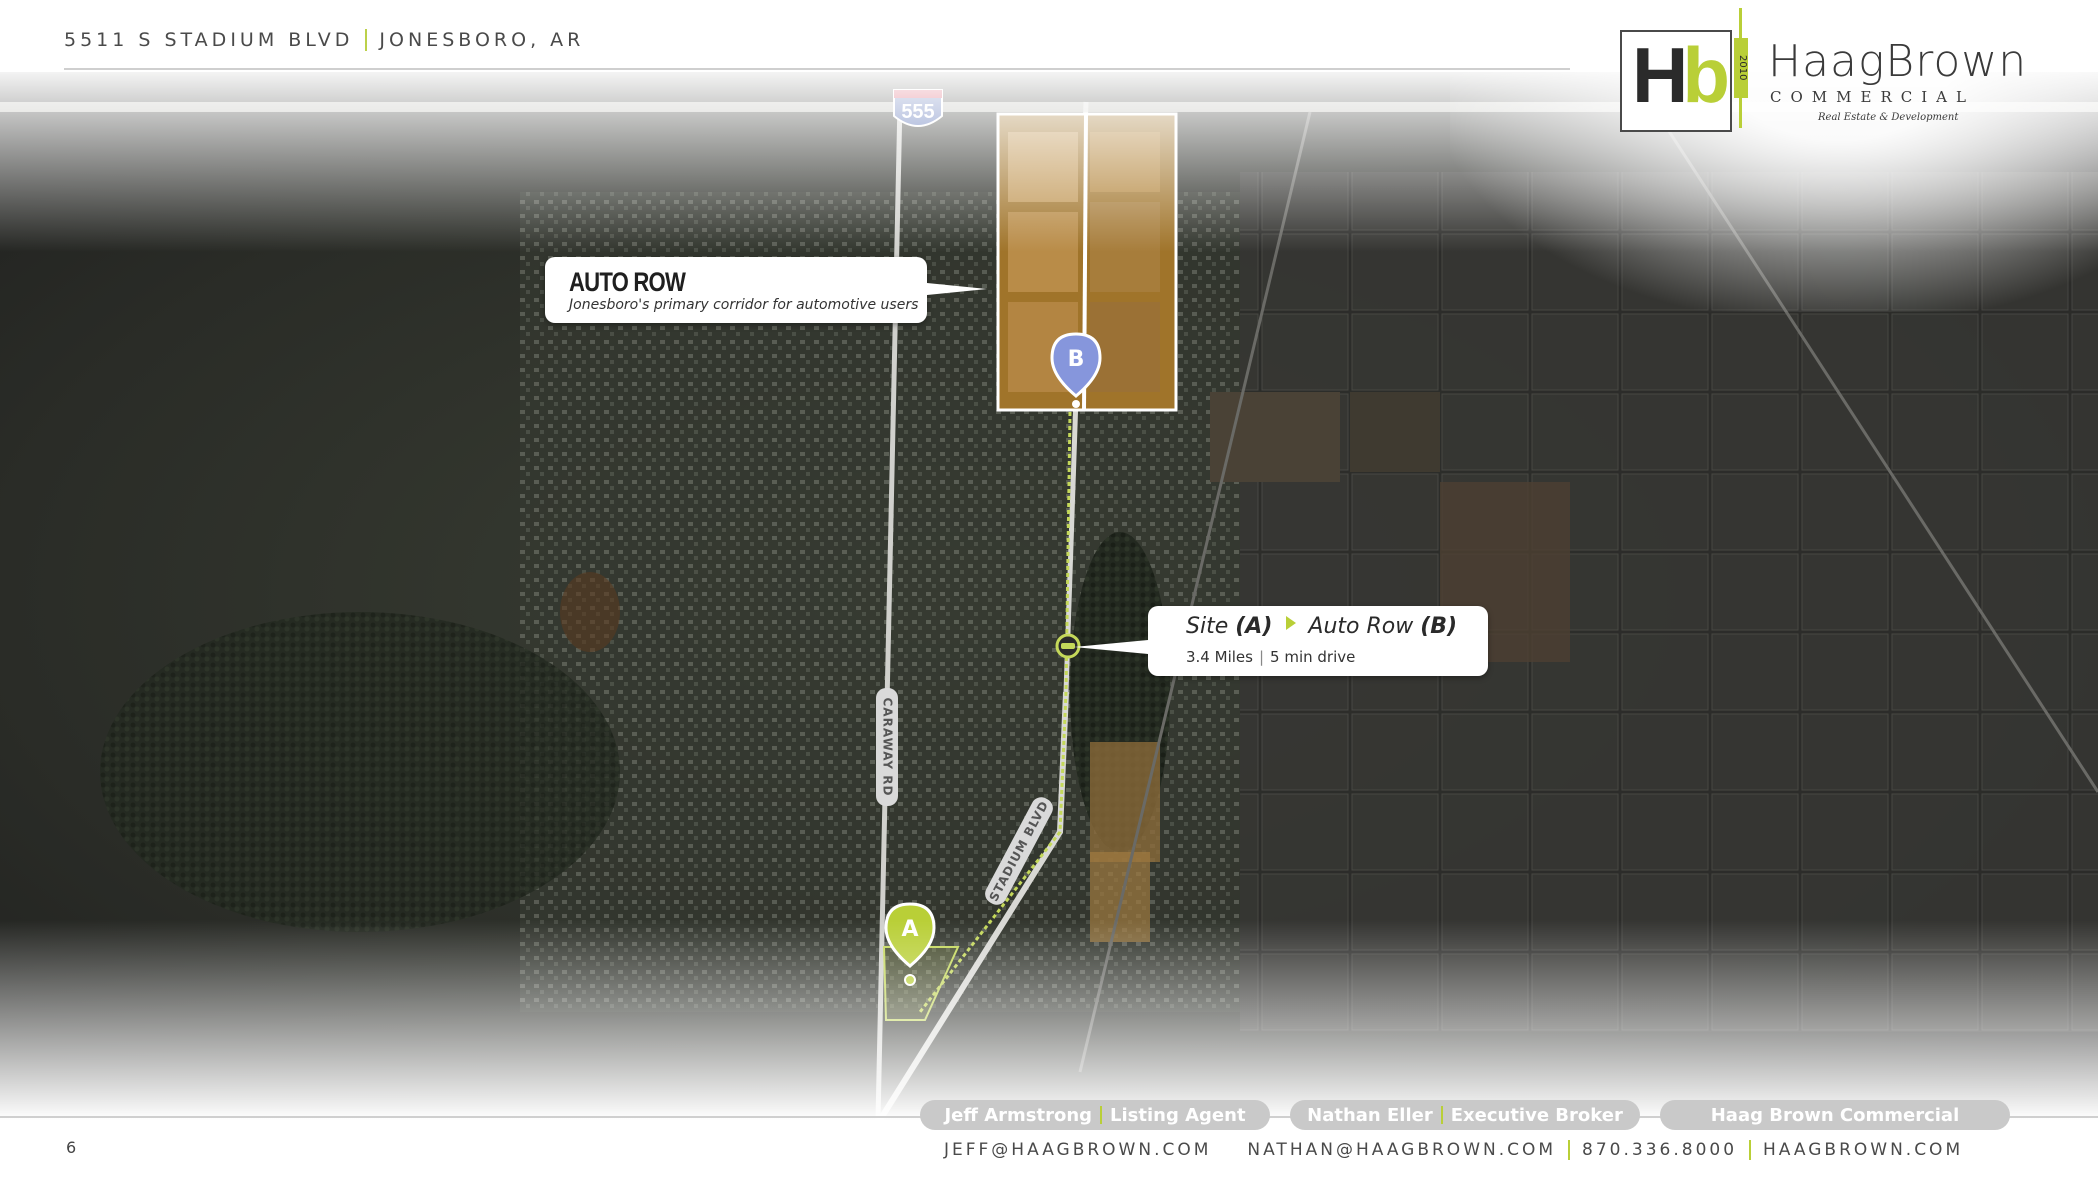 This screenshot has height=1180, width=2098. What do you see at coordinates (627, 282) in the screenshot?
I see `auto-row-title: AUTO ROW` at bounding box center [627, 282].